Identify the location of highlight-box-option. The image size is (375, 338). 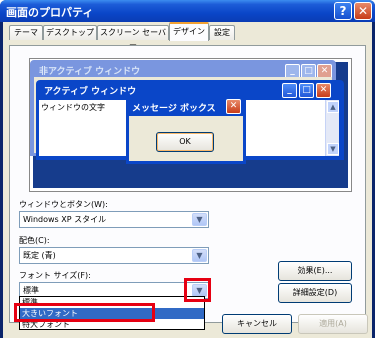
(84, 312).